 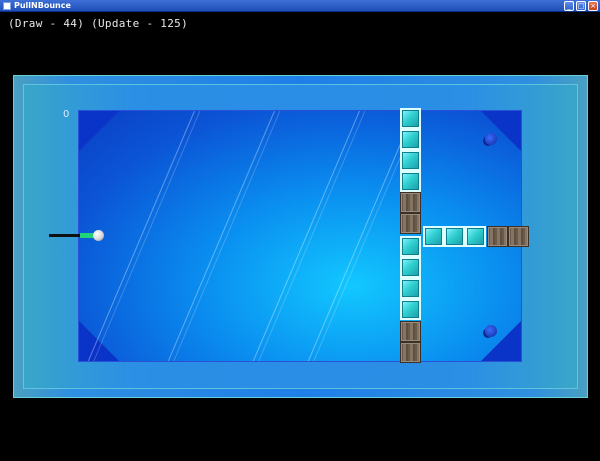 What do you see at coordinates (569, 6) in the screenshot?
I see `minimize-button: _` at bounding box center [569, 6].